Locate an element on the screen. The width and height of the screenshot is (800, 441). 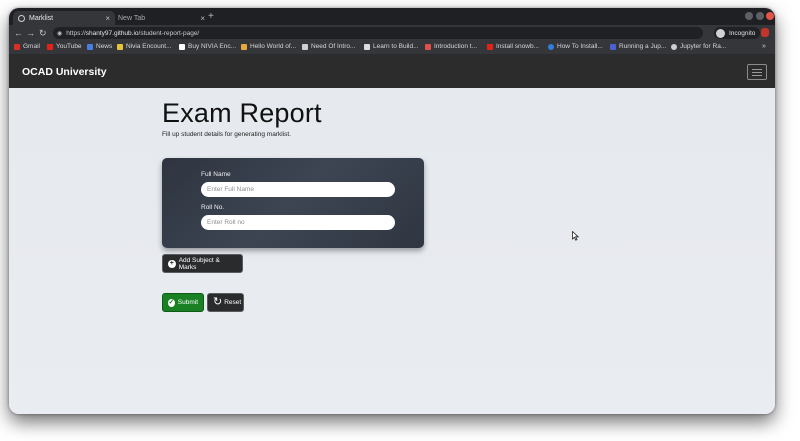
bookmark-item: Gmail is located at coordinates (27, 46).